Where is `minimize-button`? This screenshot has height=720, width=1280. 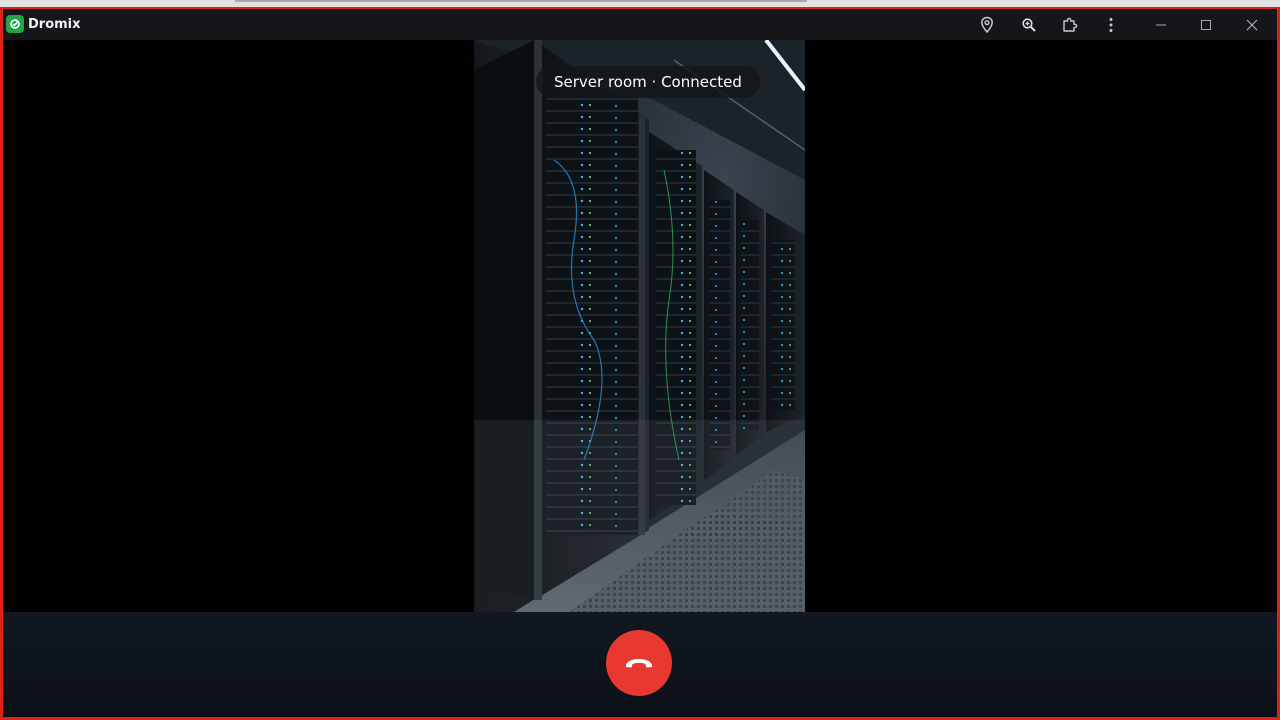
minimize-button is located at coordinates (1161, 25).